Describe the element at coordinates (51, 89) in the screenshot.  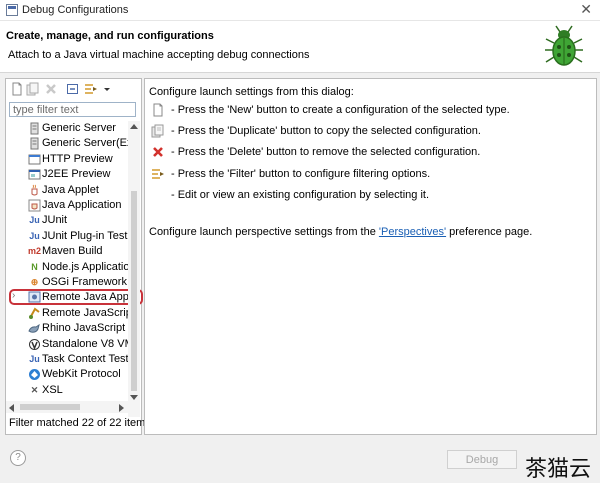
I see `delete-config-icon` at that location.